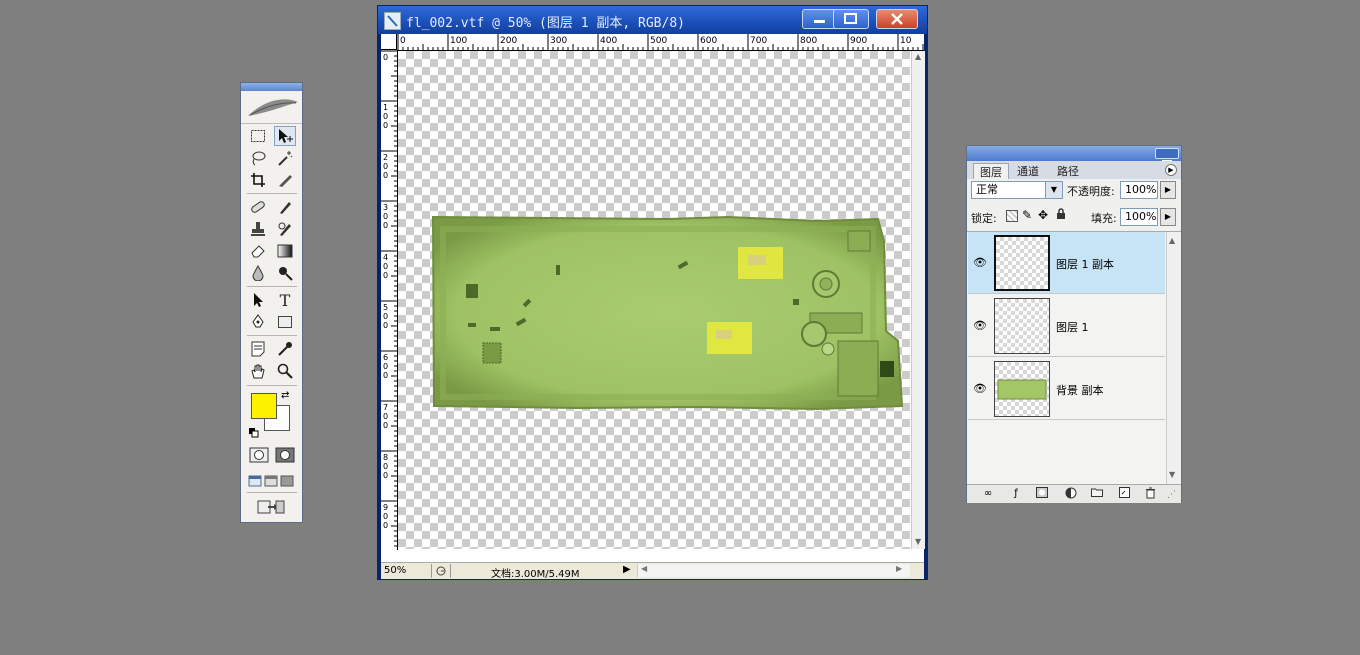 Image resolution: width=1360 pixels, height=655 pixels. Describe the element at coordinates (395, 570) in the screenshot. I see `zoom-level-field: 50%` at that location.